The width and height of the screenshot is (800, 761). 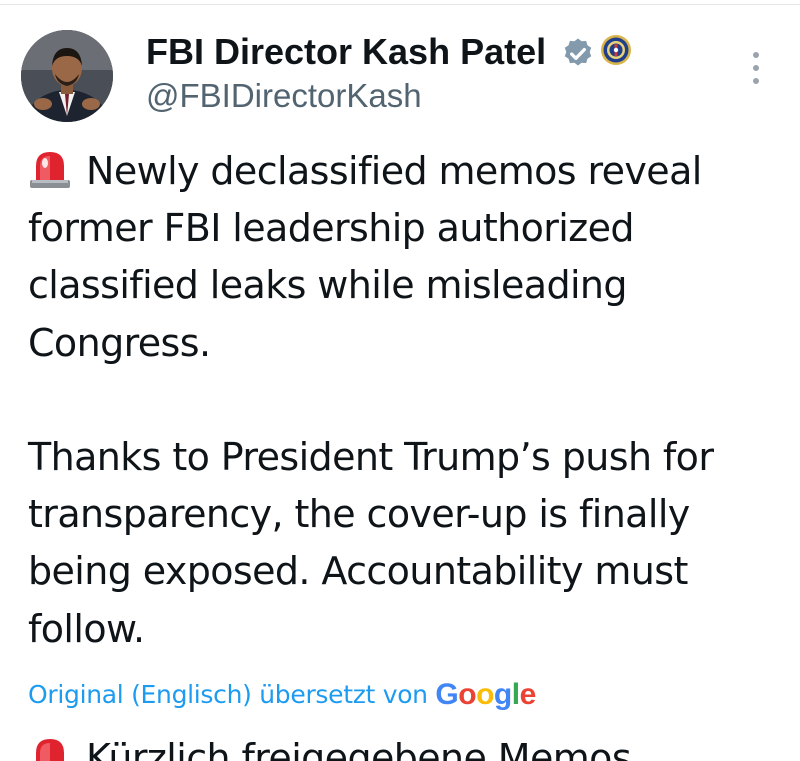 I want to click on translation-attribution-link: Original (Englisch) übersetzt von Google, so click(x=282, y=695).